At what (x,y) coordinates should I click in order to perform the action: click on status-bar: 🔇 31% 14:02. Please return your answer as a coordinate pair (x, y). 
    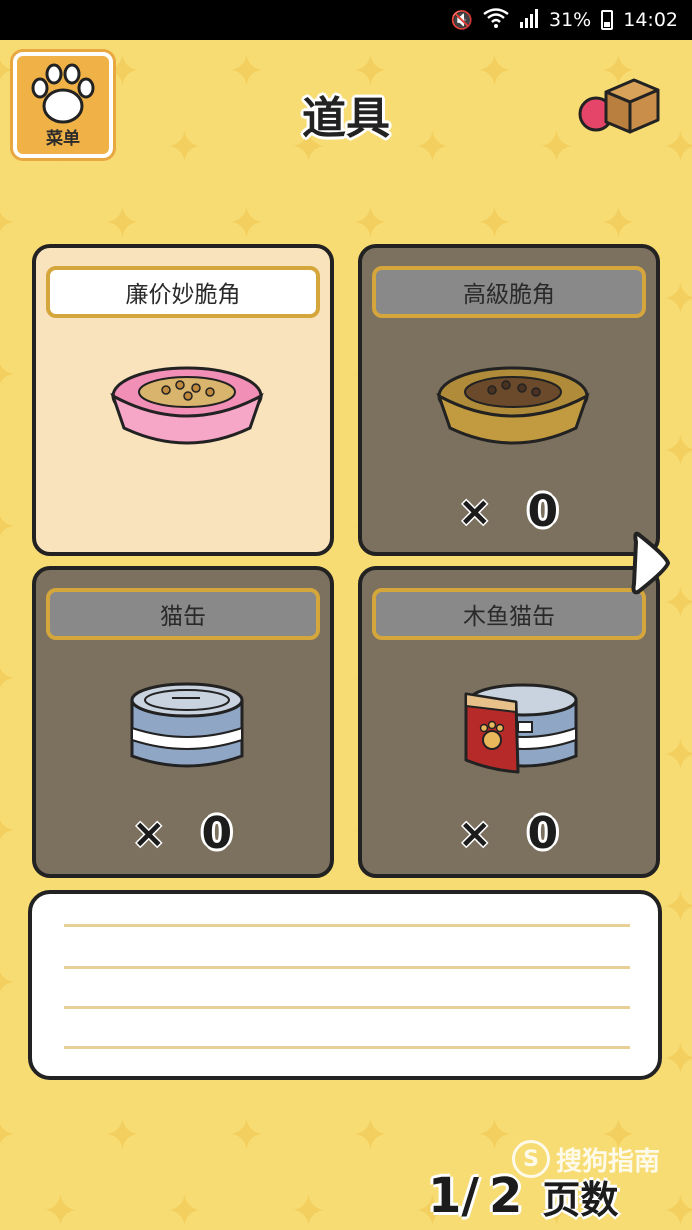
    Looking at the image, I should click on (346, 20).